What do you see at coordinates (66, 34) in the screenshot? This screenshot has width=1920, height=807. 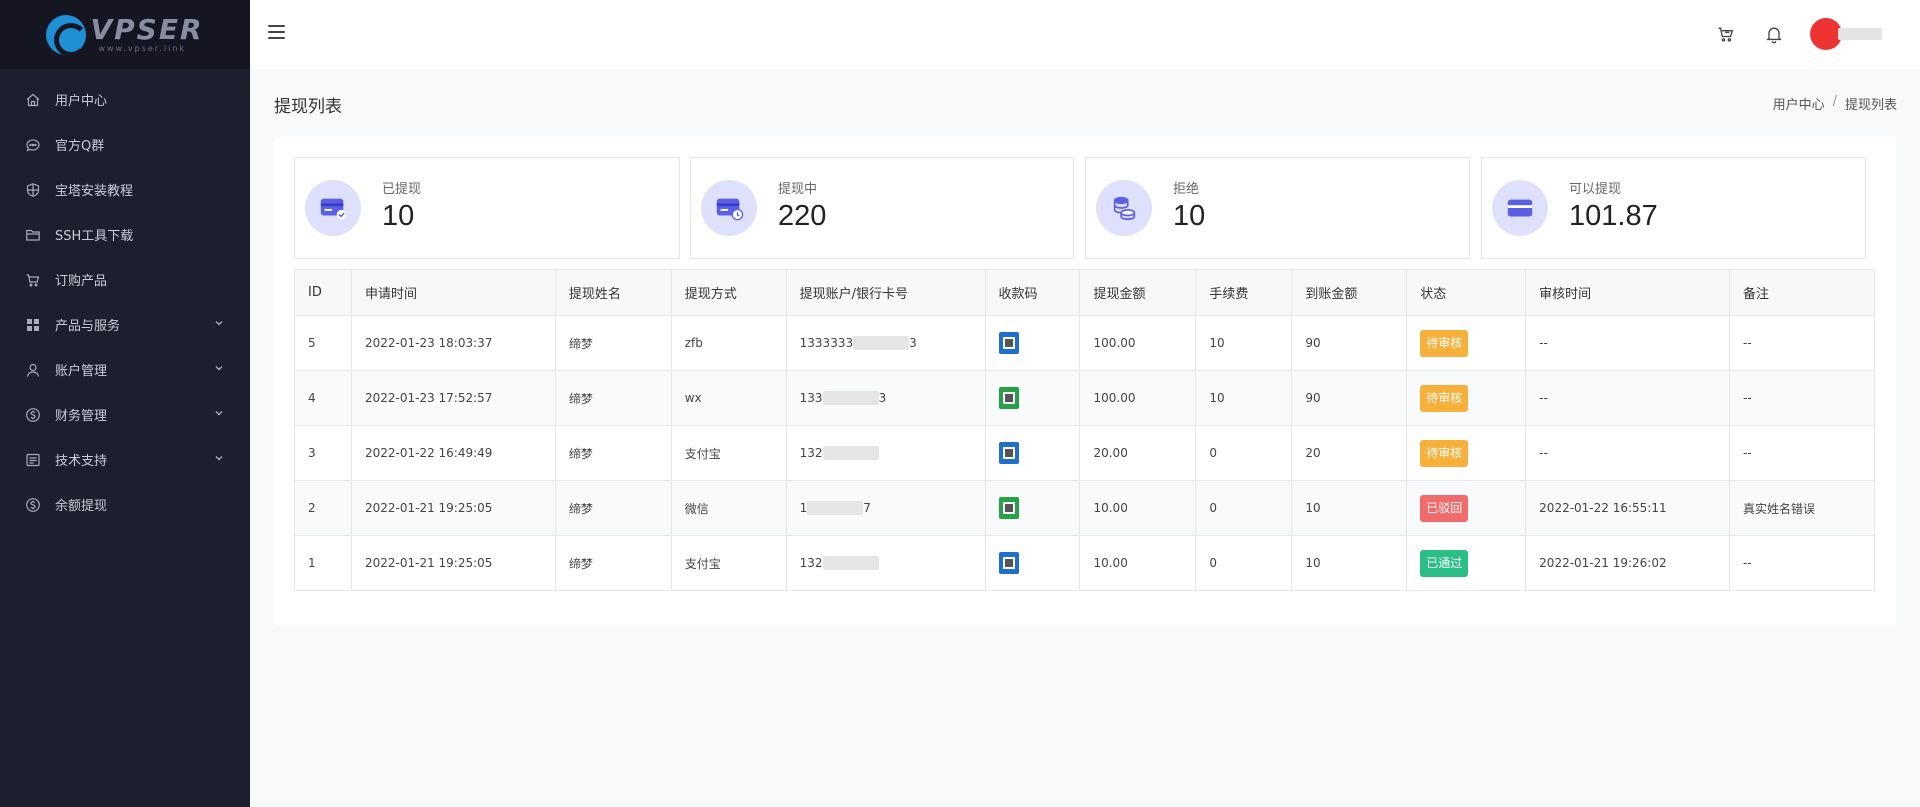 I see `logo-mark-icon` at bounding box center [66, 34].